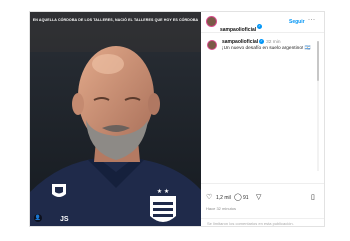 Image resolution: width=350 pixels, height=241 pixels. Describe the element at coordinates (209, 197) in the screenshot. I see `like-icon: ♡` at that location.